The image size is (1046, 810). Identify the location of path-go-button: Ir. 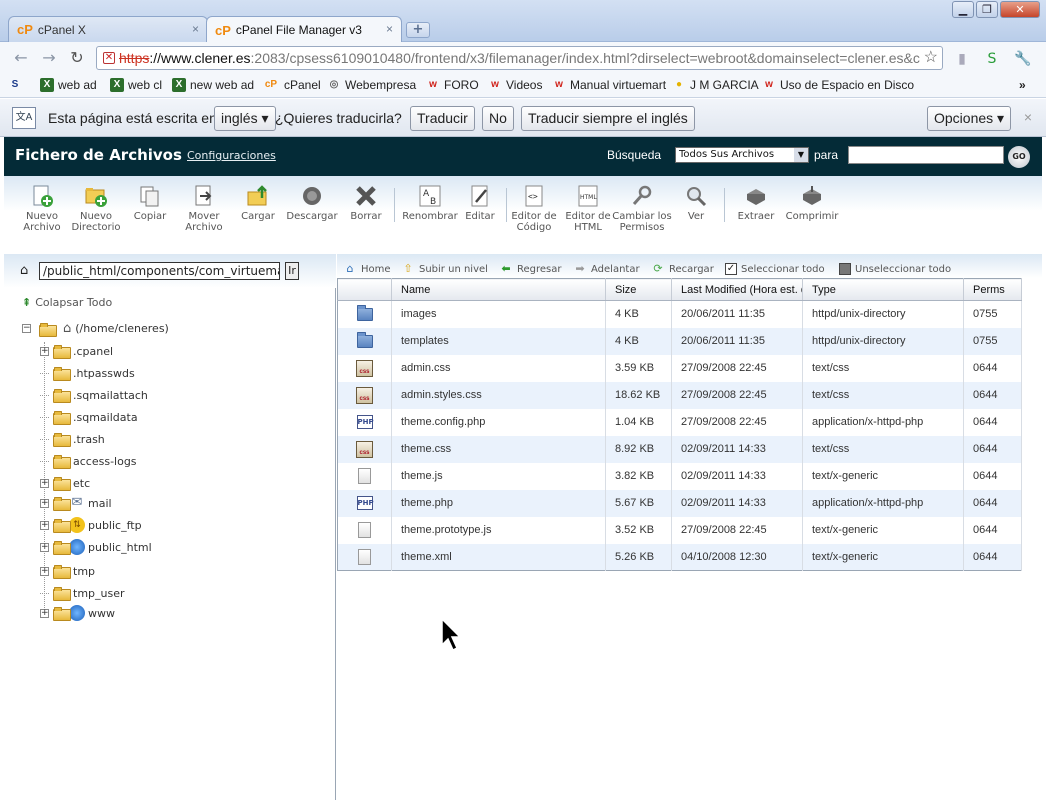
(292, 271).